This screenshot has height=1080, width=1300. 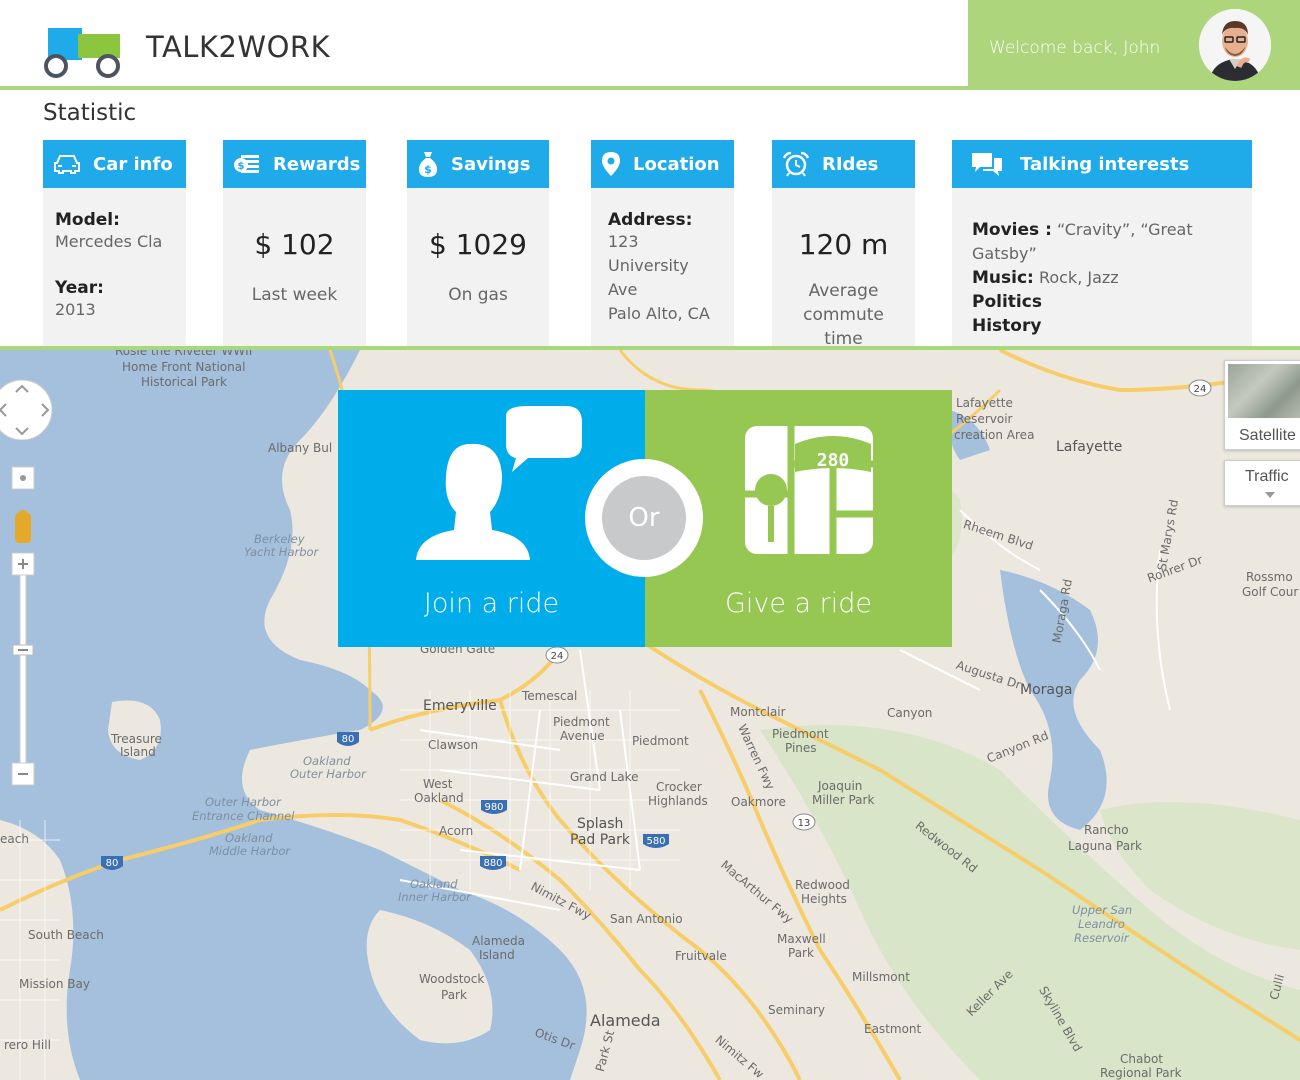 What do you see at coordinates (460, 706) in the screenshot?
I see `map-label: Emeryville` at bounding box center [460, 706].